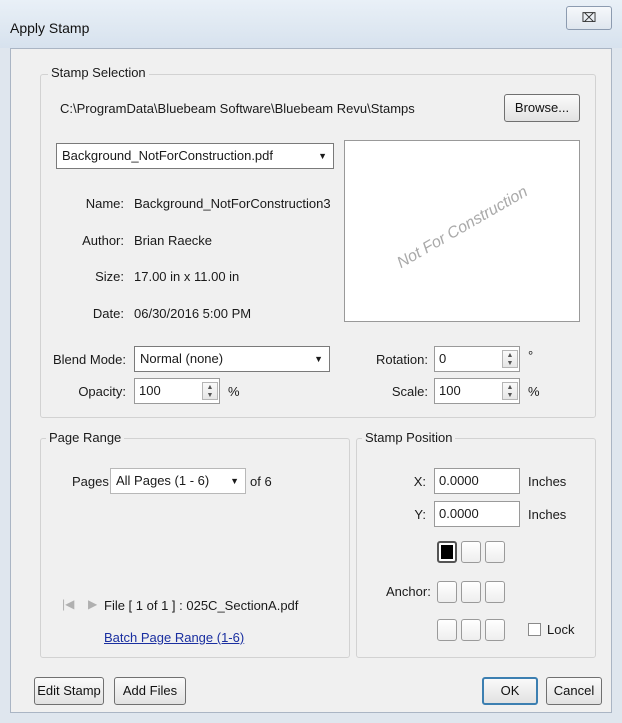 The height and width of the screenshot is (723, 622). I want to click on cancel-button: Cancel, so click(574, 691).